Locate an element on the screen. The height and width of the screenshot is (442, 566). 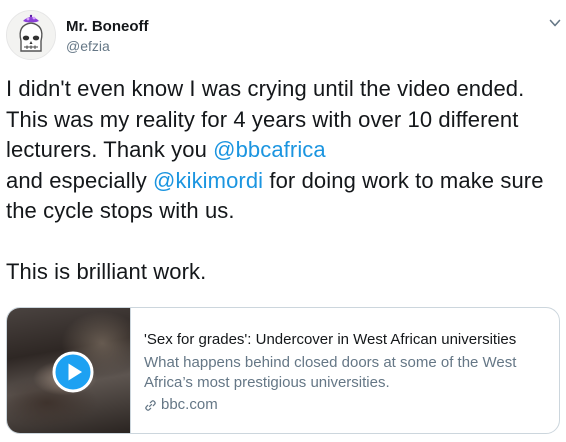
display-name: Mr. Boneoff is located at coordinates (107, 26).